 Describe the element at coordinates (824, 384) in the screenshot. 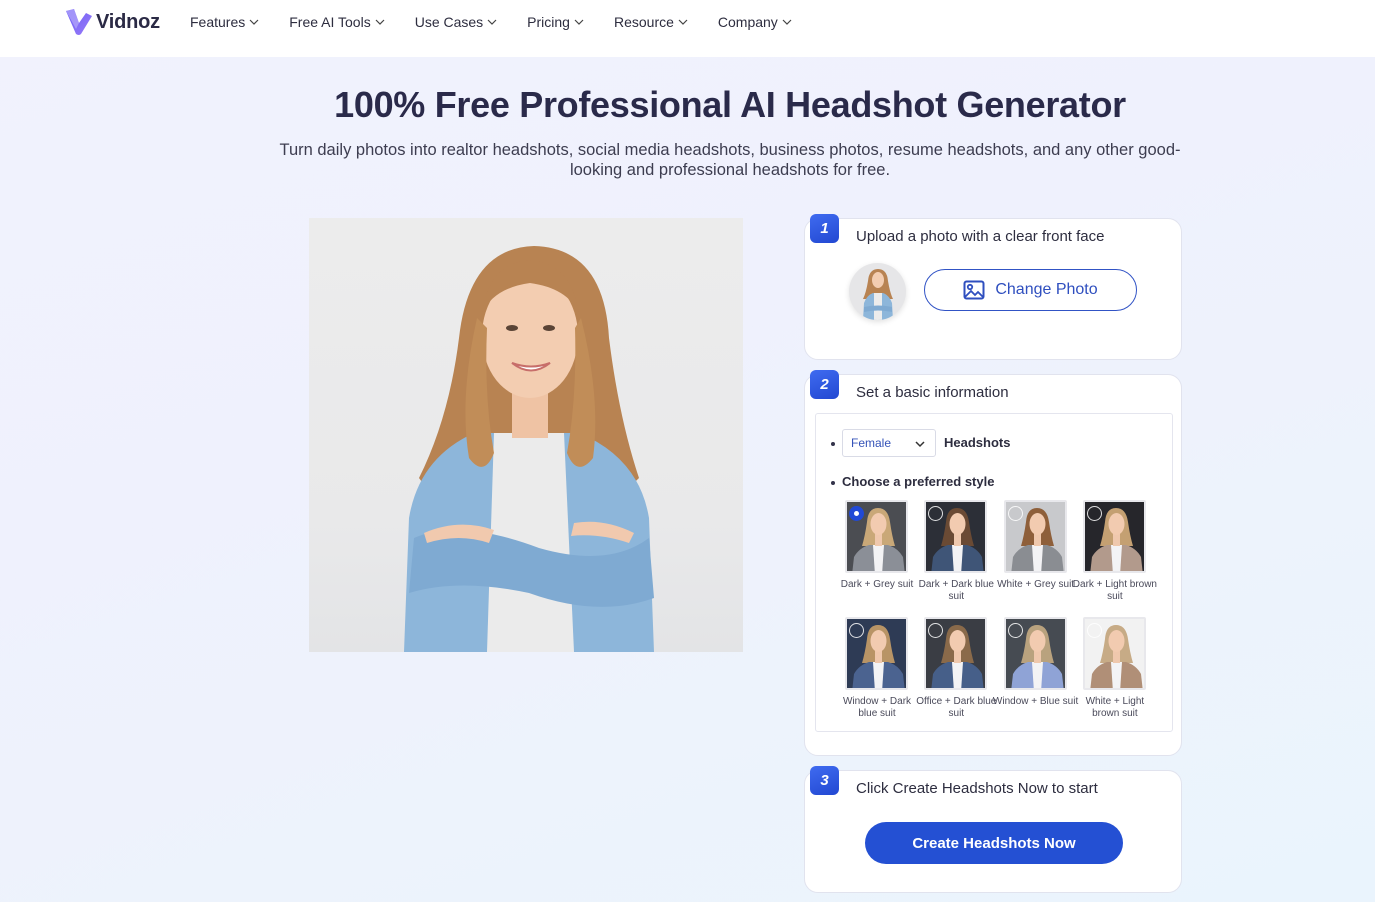

I see `step-2-badge: 2` at that location.